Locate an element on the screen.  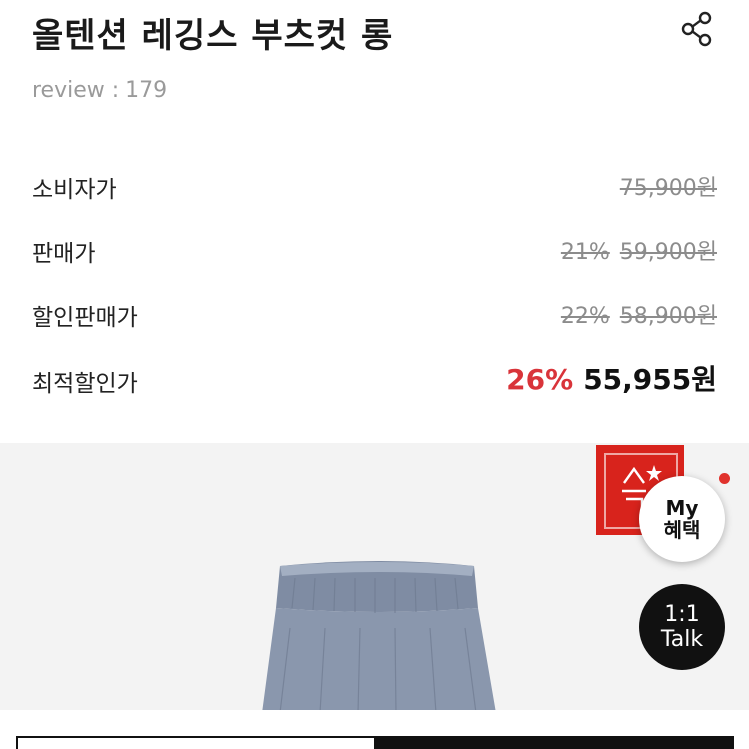
share-icon is located at coordinates (696, 29).